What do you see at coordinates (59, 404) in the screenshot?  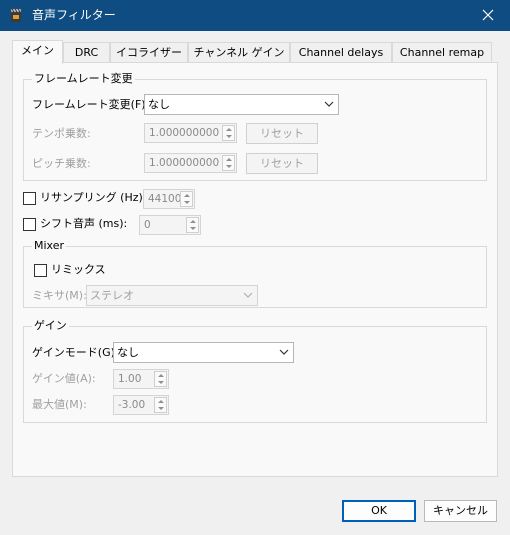 I see `gain-max-label: 最大値(M):` at bounding box center [59, 404].